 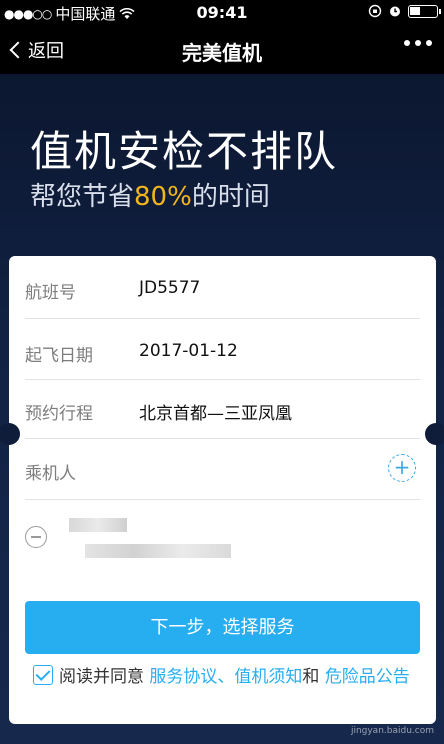 I want to click on hero-sub-suffix: 的时间, so click(x=230, y=197).